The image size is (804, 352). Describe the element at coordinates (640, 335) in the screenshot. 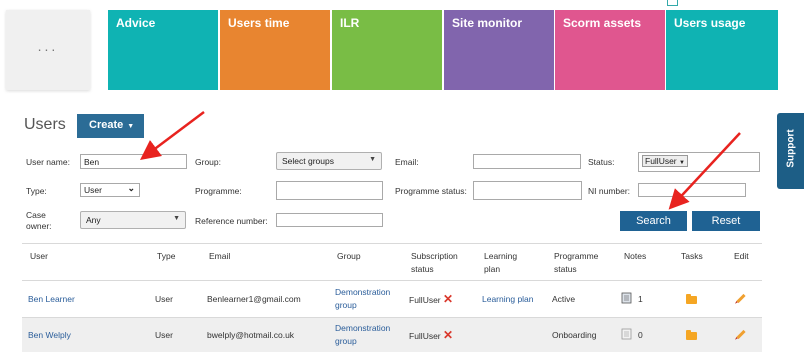

I see `notes-count: 0` at that location.